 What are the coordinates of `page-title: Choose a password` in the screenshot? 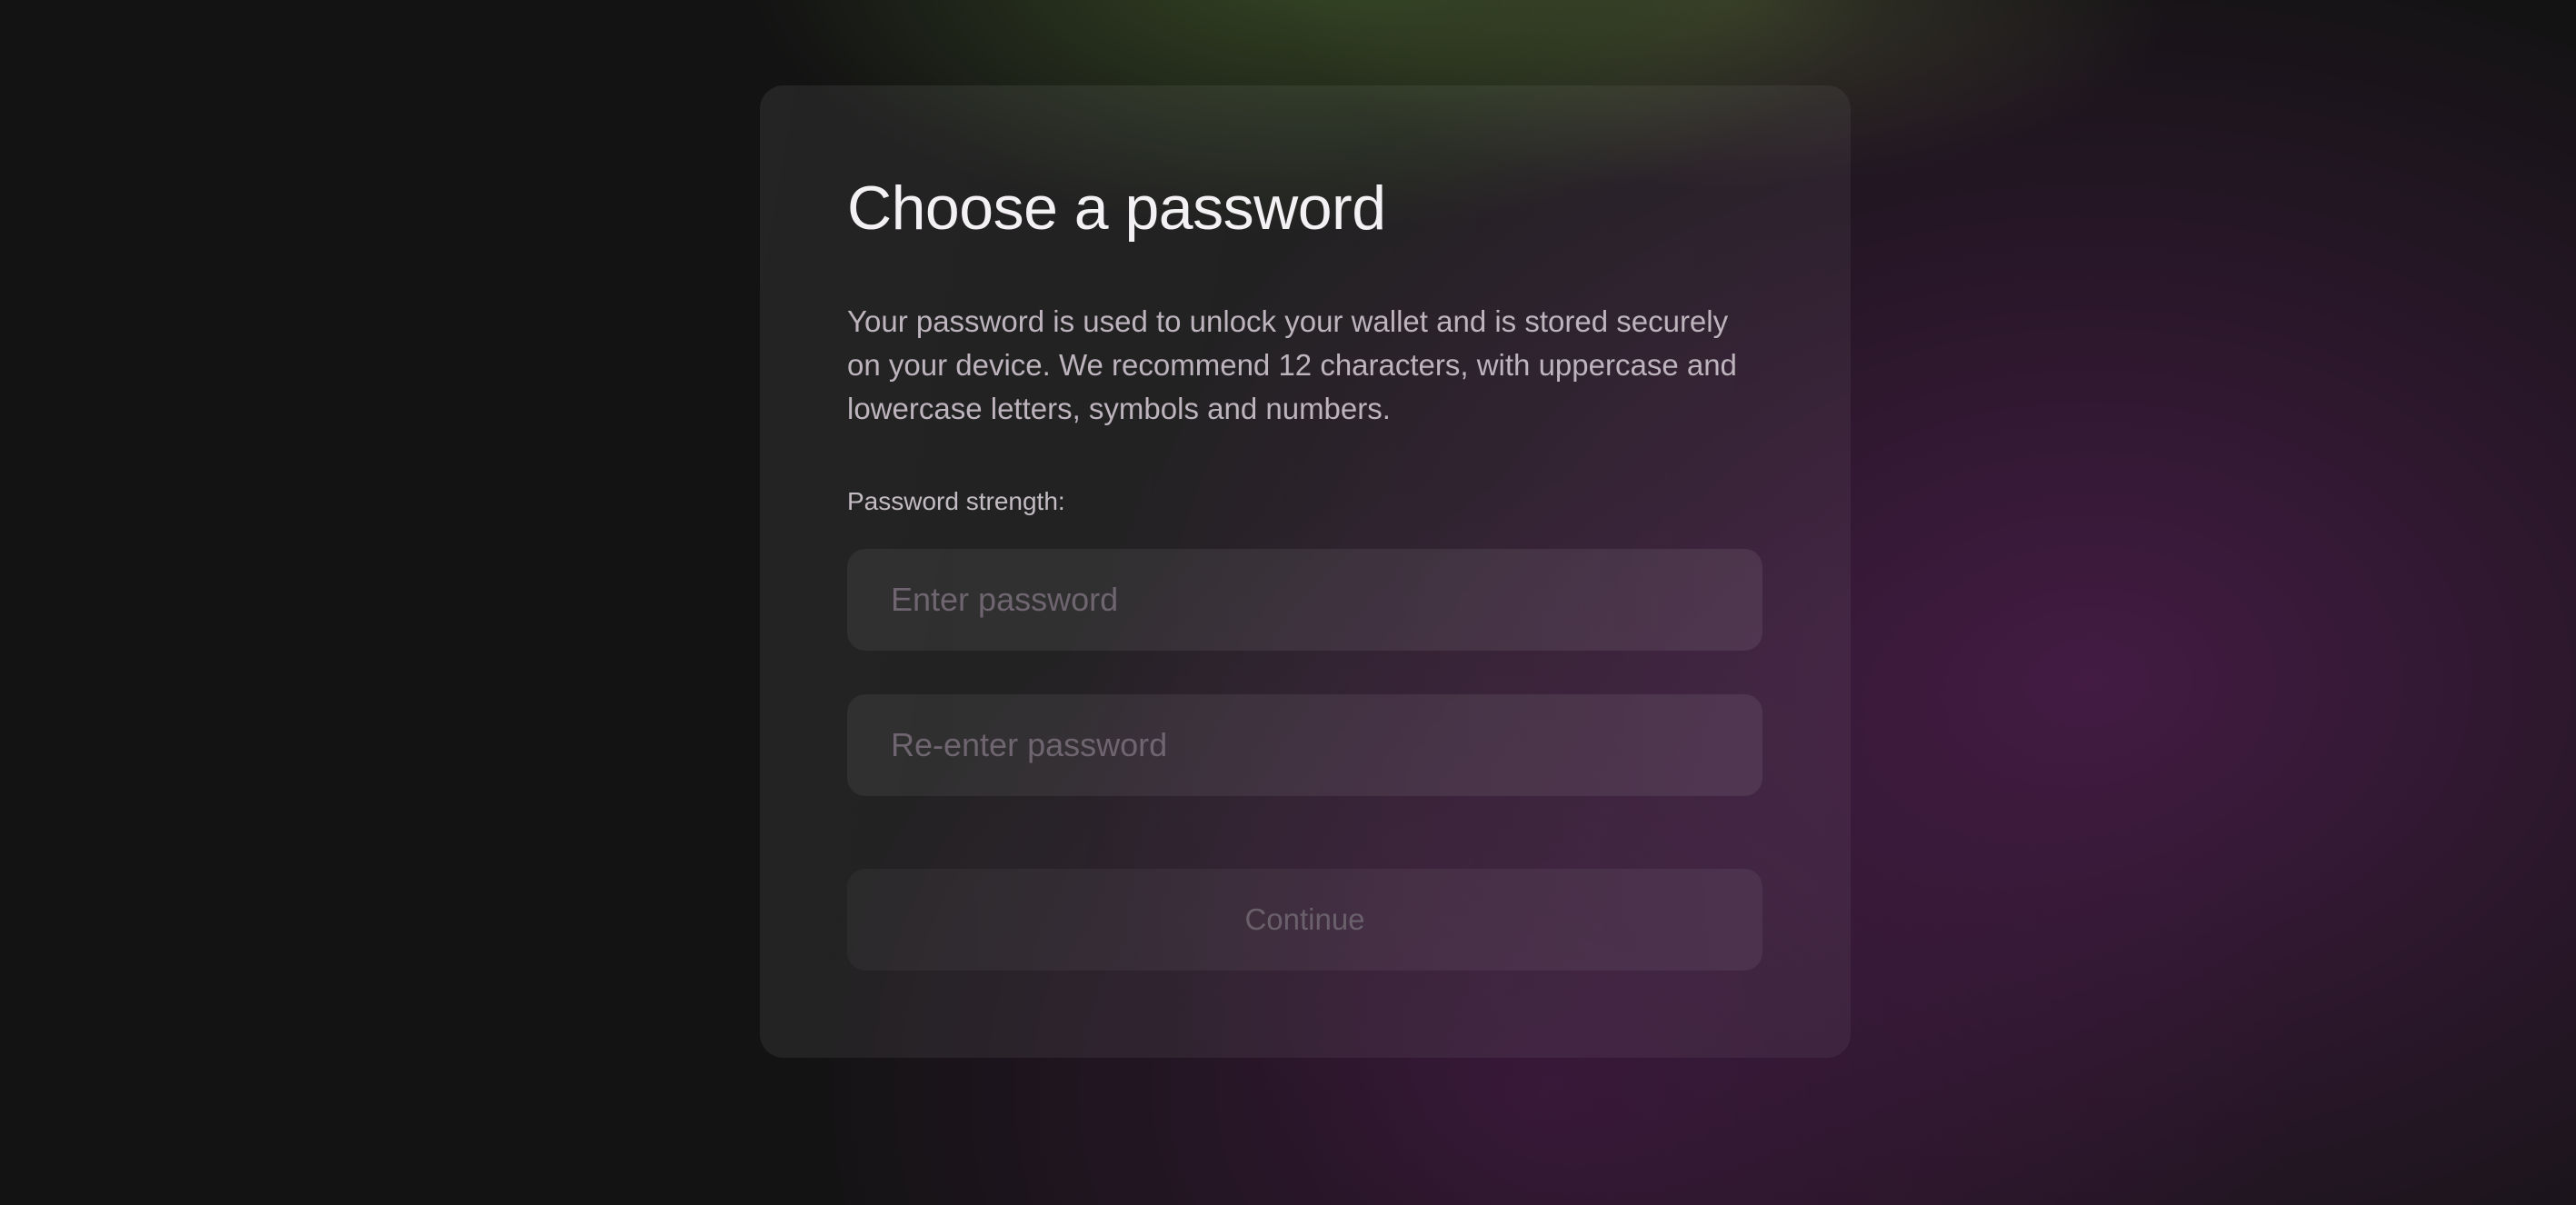 It's located at (1116, 209).